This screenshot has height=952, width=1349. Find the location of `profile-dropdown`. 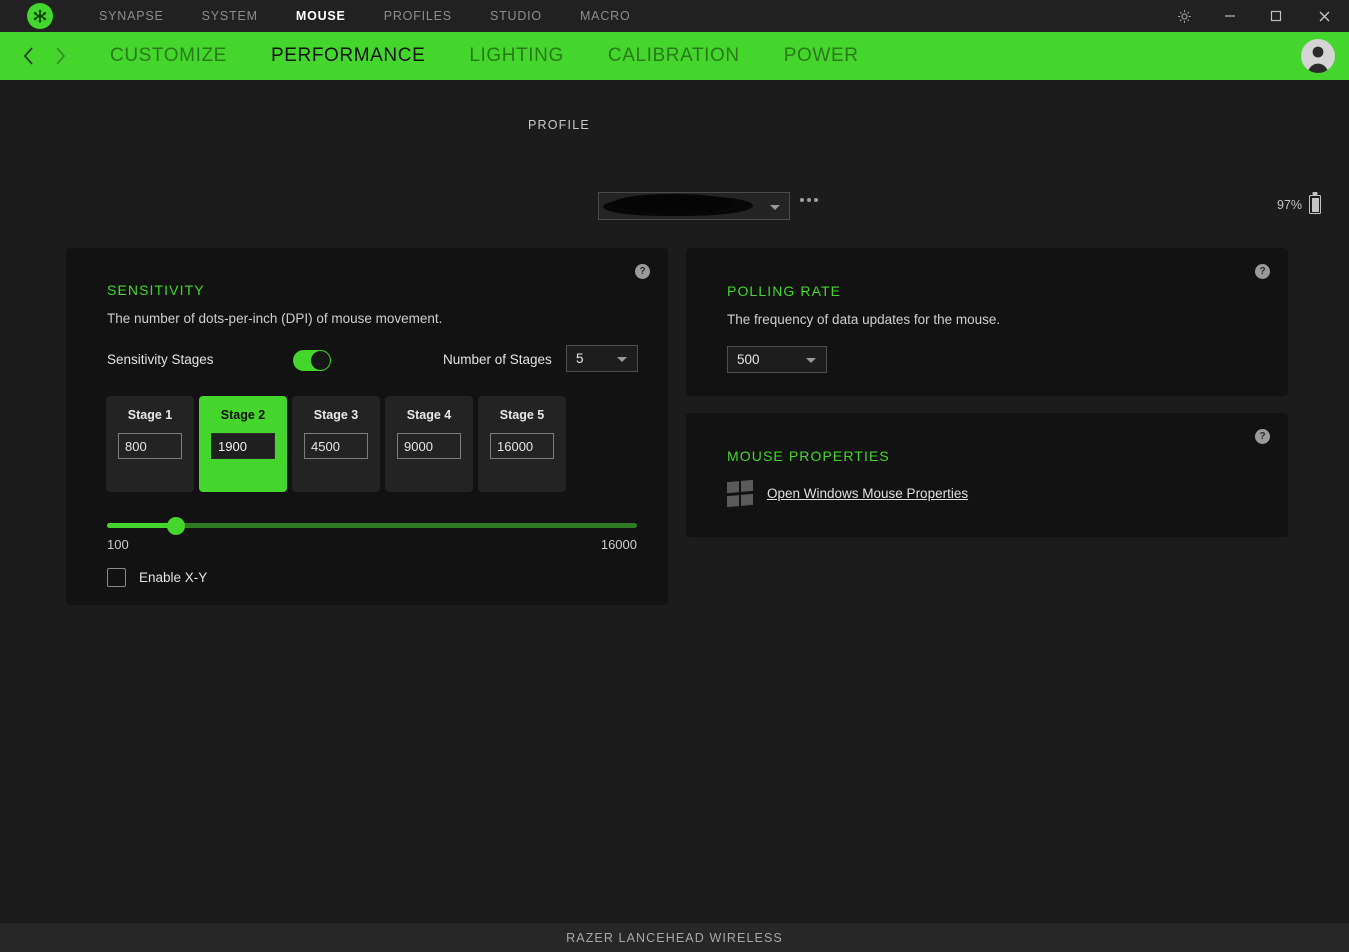

profile-dropdown is located at coordinates (694, 206).